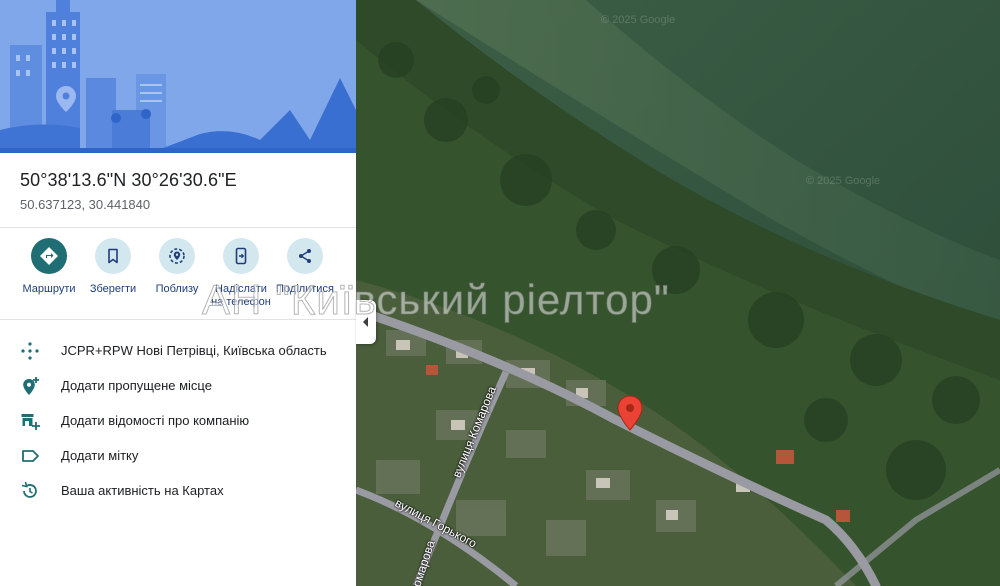  Describe the element at coordinates (155, 420) in the screenshot. I see `add-business-text: Додати відомості про компанію` at that location.